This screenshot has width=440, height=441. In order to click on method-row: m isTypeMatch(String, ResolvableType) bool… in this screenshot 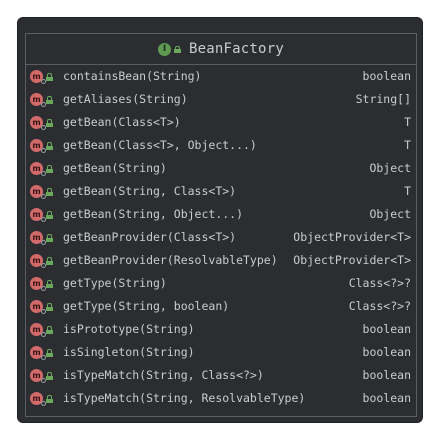, I will do `click(221, 398)`.